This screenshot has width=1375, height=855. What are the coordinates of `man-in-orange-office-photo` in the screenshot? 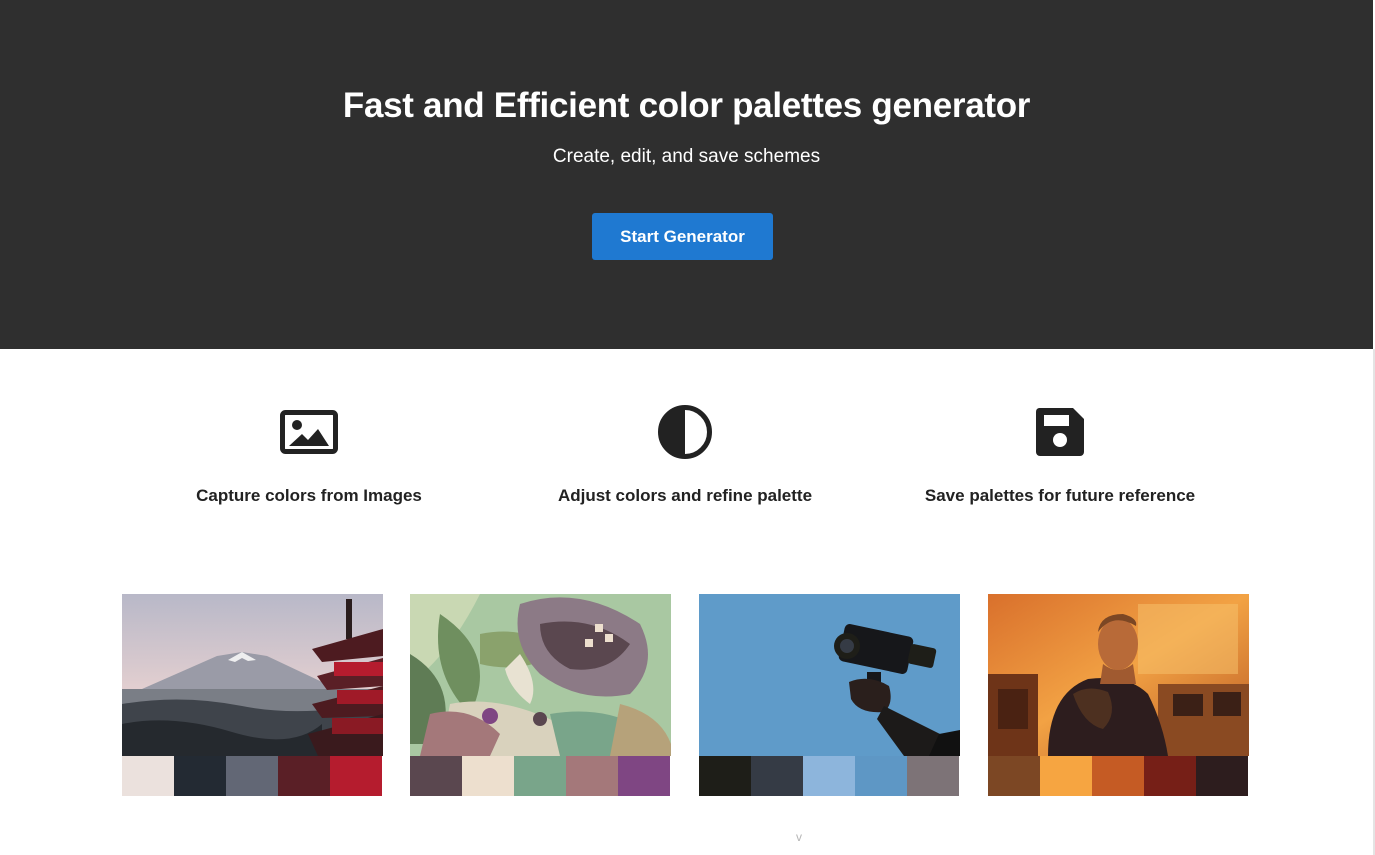 It's located at (1118, 675).